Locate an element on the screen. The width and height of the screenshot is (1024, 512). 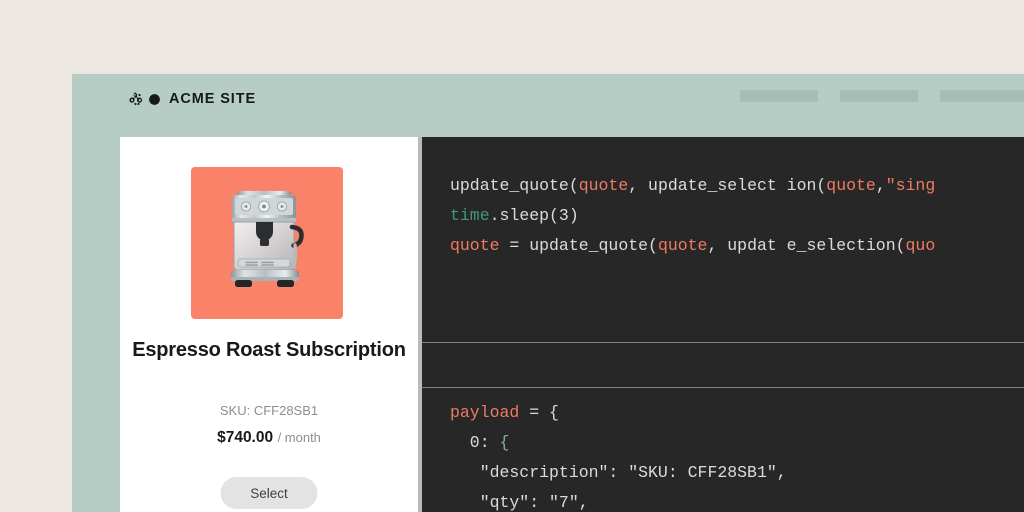
product-image is located at coordinates (267, 243).